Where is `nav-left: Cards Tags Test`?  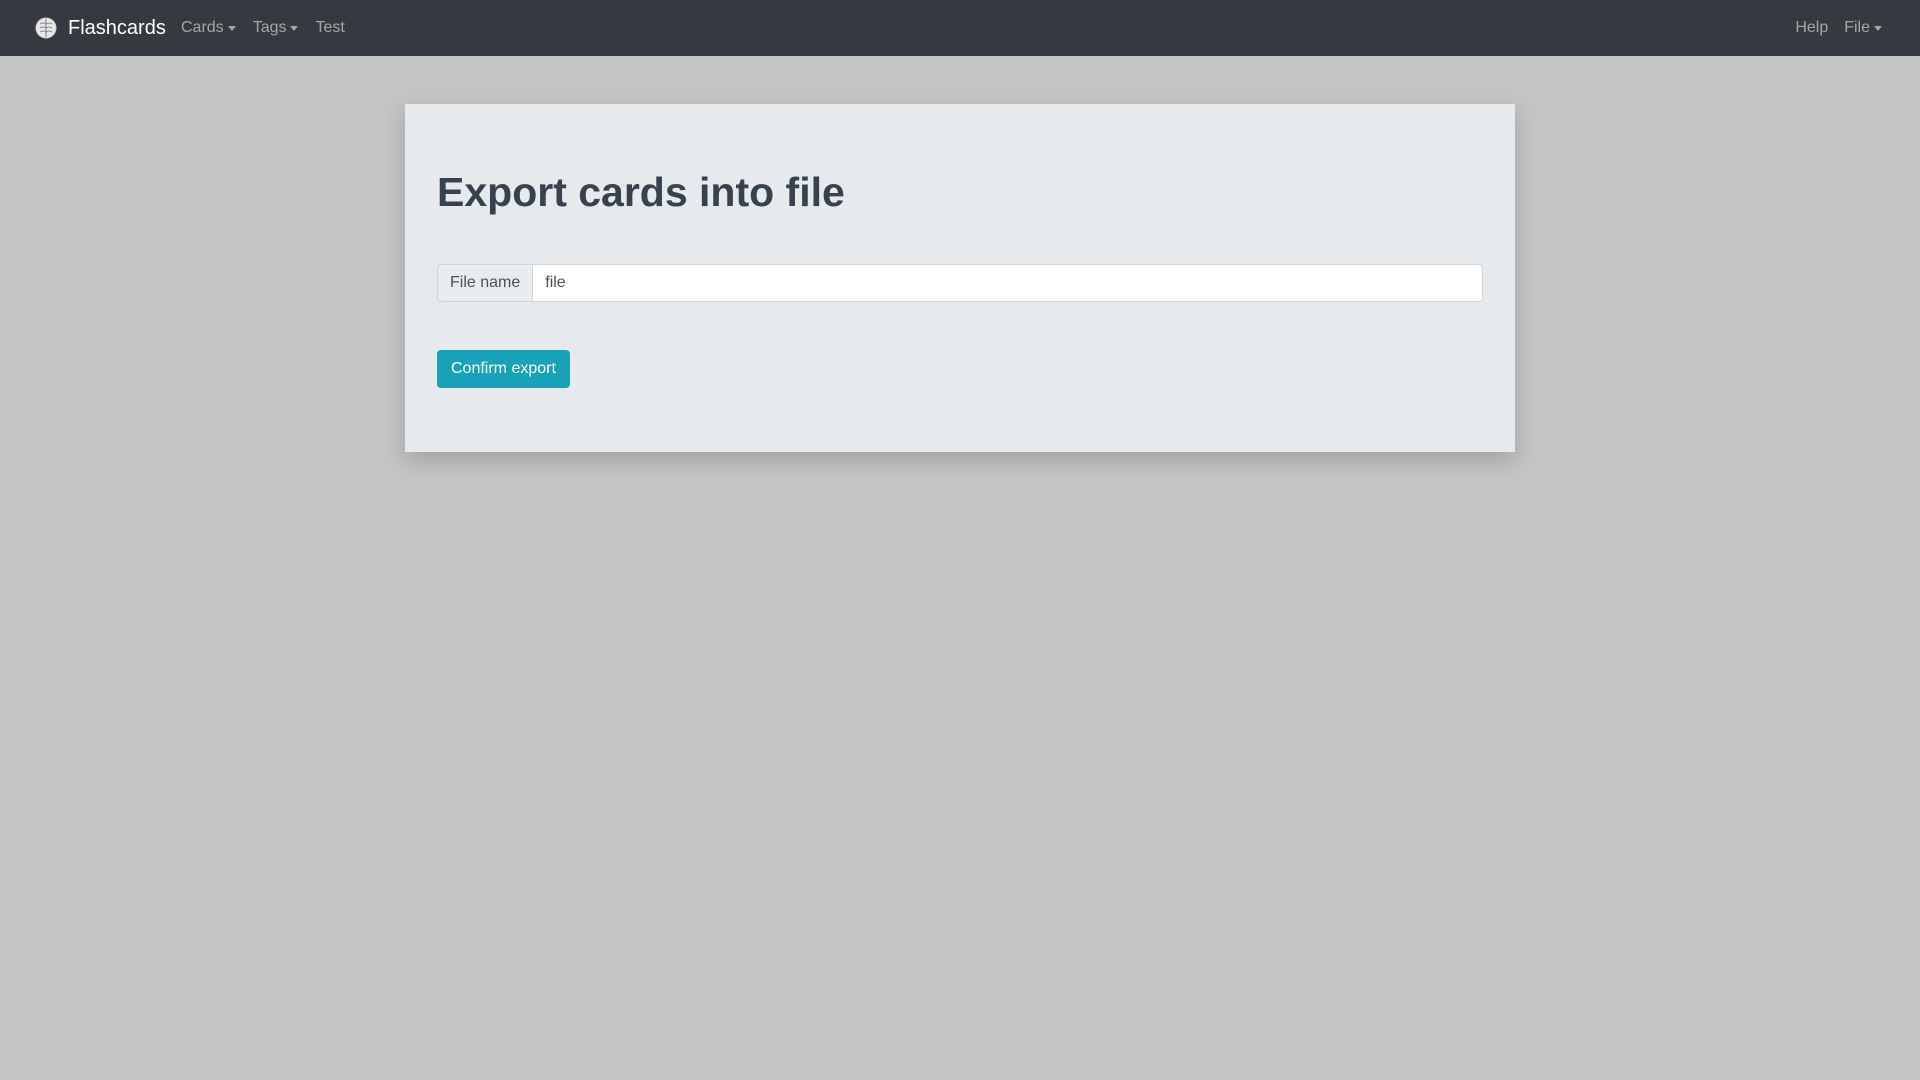 nav-left: Cards Tags Test is located at coordinates (271, 28).